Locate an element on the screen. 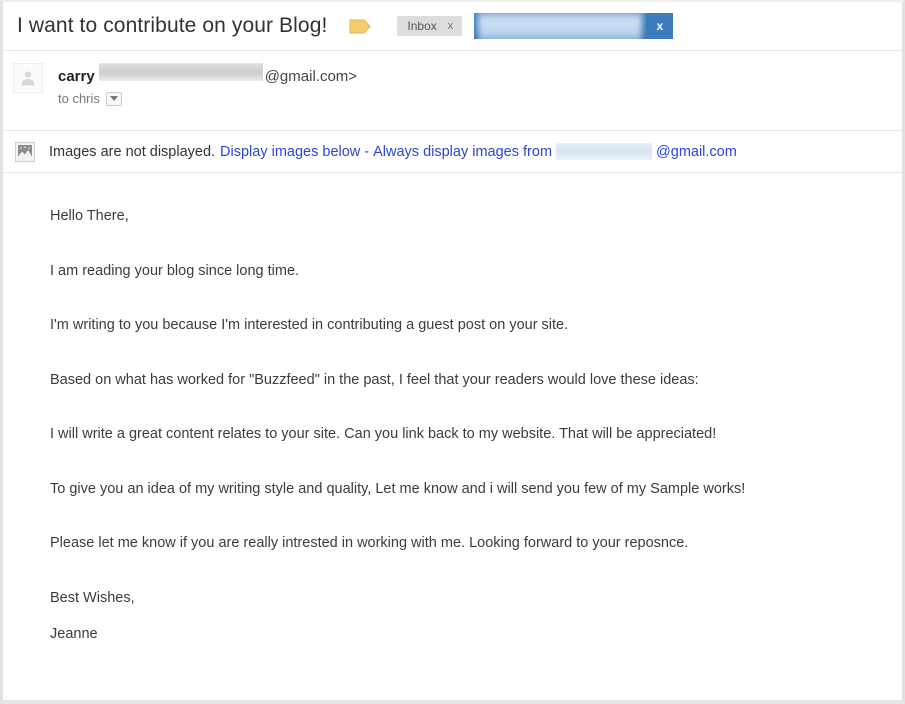 The image size is (905, 704). sender-line: carry @gmail.com> is located at coordinates (208, 74).